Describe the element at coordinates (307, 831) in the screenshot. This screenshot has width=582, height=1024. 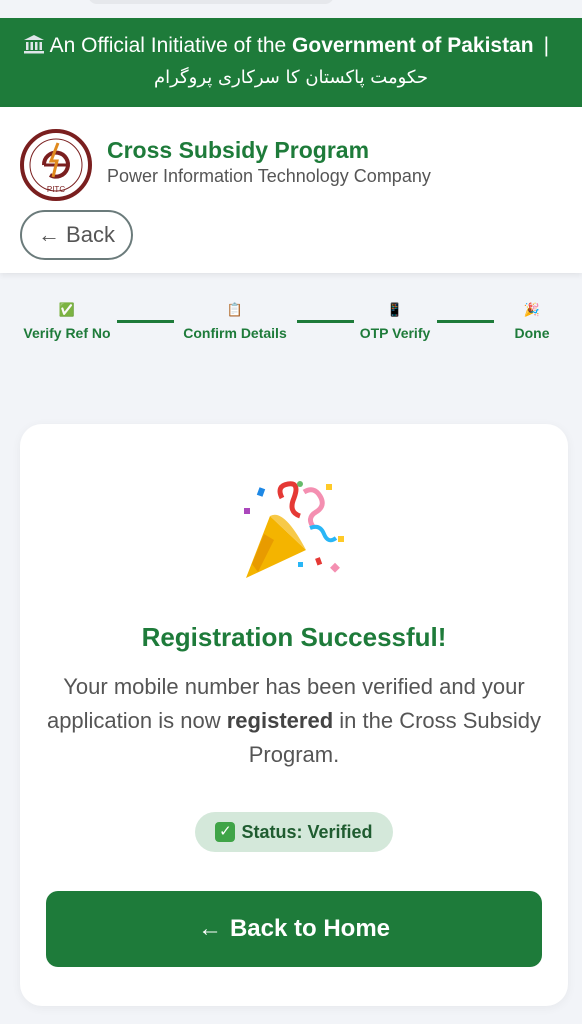
I see `status-text: Status: Verified` at that location.